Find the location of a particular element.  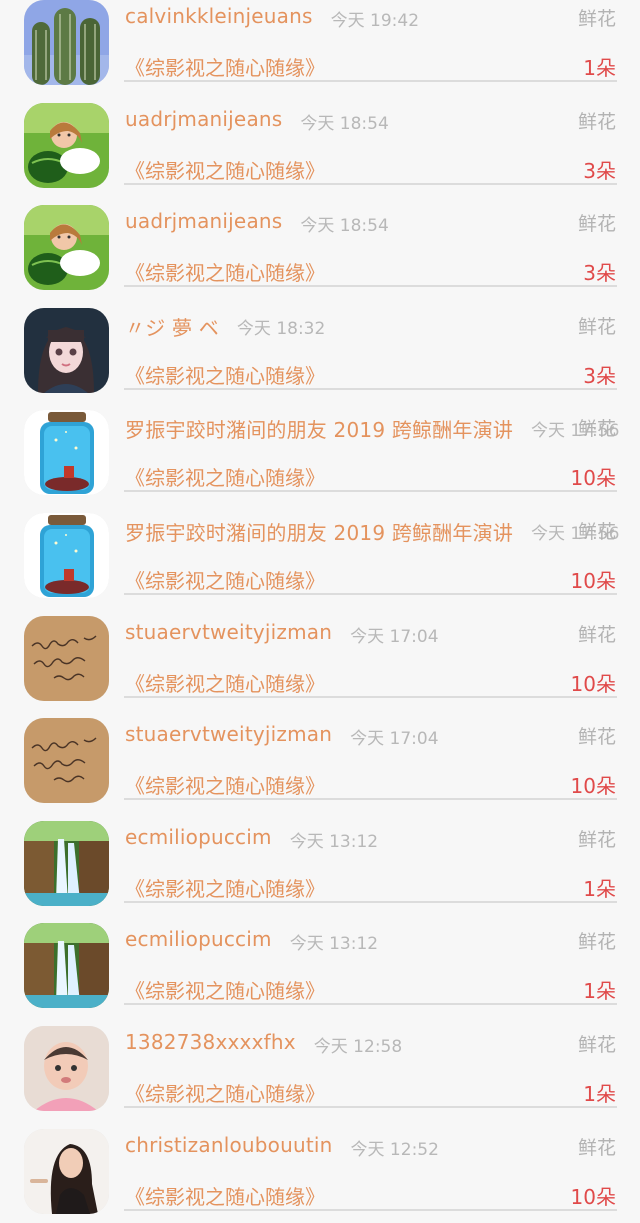

gift-time: 今天 12:52 is located at coordinates (394, 1149).